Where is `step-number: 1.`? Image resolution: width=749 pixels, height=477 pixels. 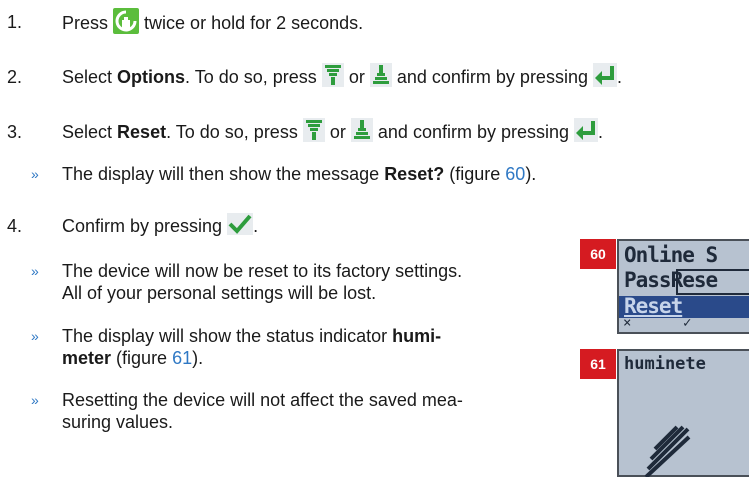 step-number: 1. is located at coordinates (15, 22).